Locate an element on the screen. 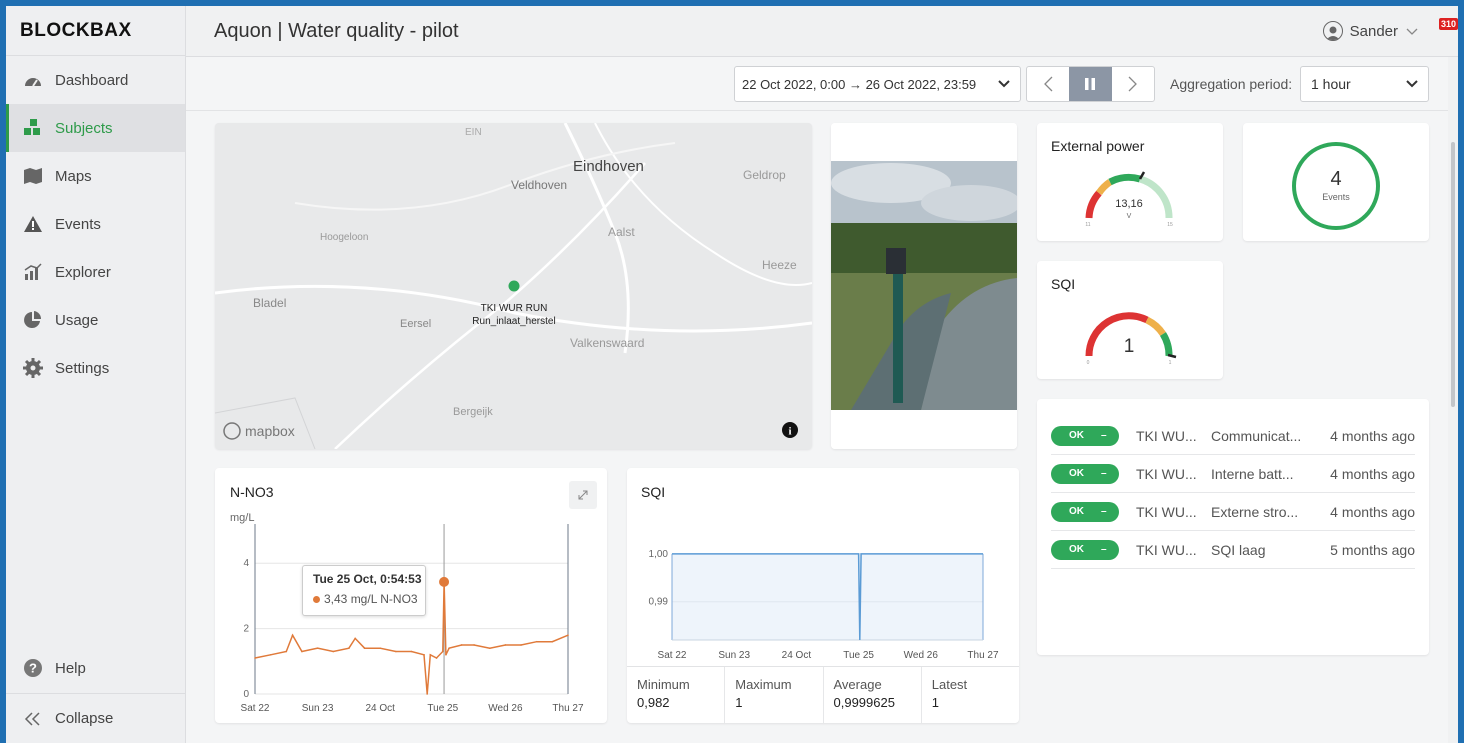  external-power-gauge: 13,16 V 11 15 is located at coordinates (1129, 199).